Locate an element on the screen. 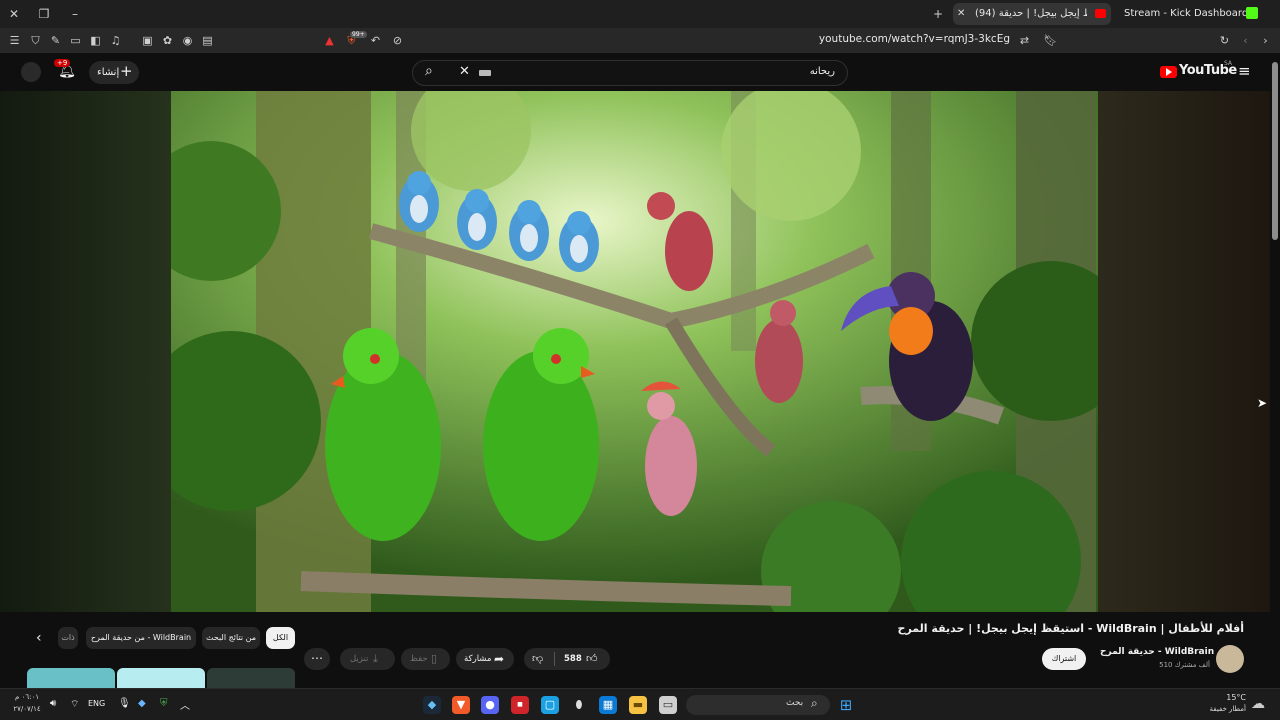 The width and height of the screenshot is (1280, 720). sidebar-icon: ◧ is located at coordinates (95, 40).